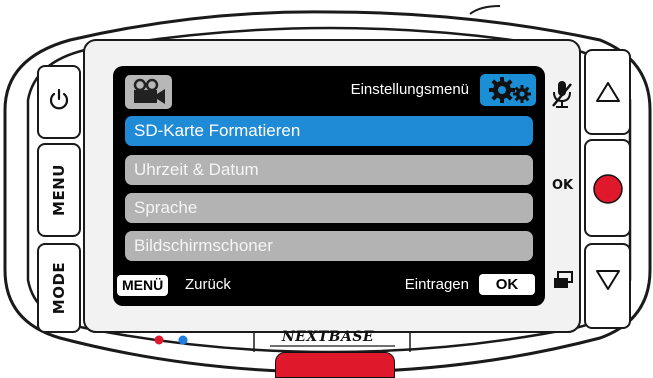 The image size is (653, 378). What do you see at coordinates (59, 190) in the screenshot?
I see `menu-button: MENU` at bounding box center [59, 190].